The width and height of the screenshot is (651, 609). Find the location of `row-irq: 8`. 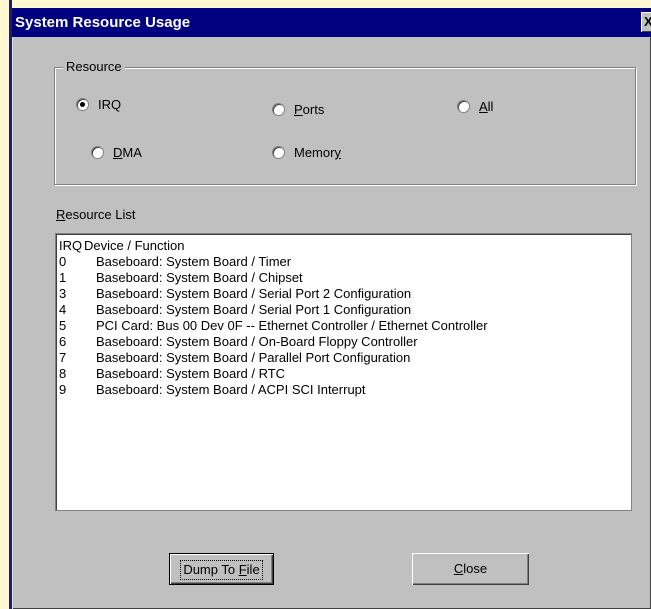

row-irq: 8 is located at coordinates (63, 373).